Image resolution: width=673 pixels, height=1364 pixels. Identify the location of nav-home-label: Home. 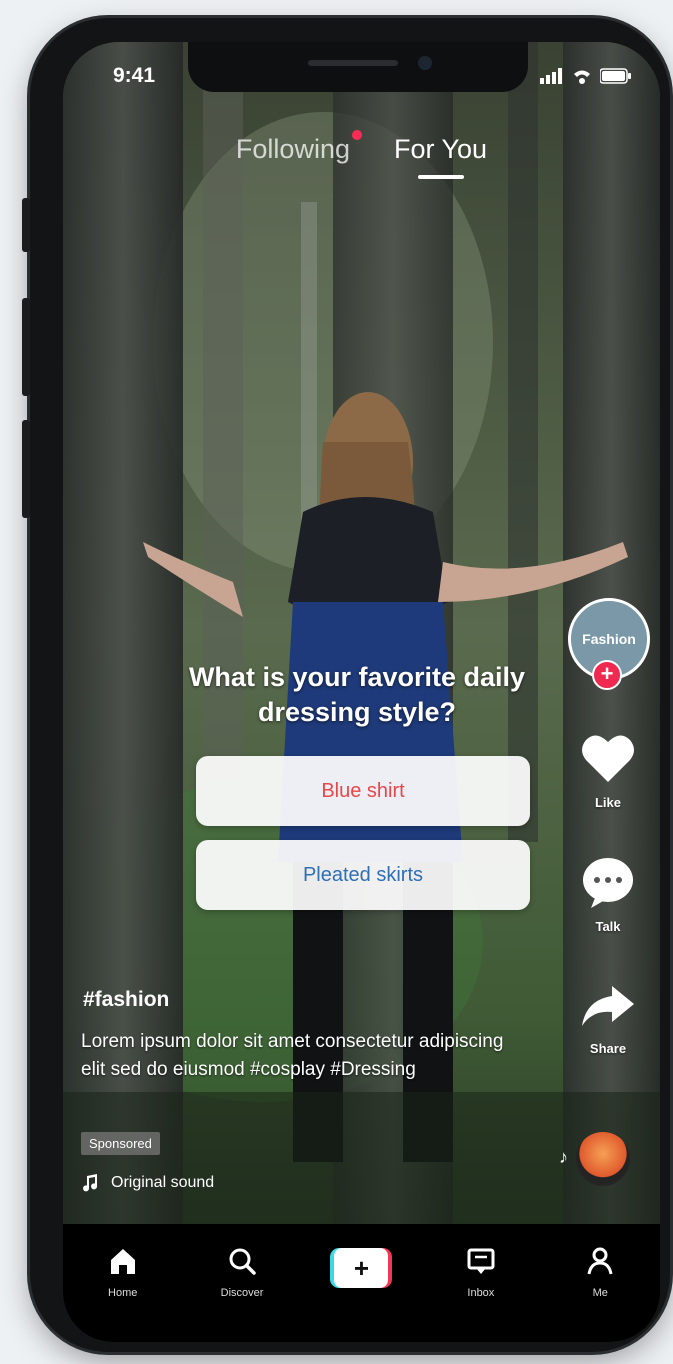
(123, 1293).